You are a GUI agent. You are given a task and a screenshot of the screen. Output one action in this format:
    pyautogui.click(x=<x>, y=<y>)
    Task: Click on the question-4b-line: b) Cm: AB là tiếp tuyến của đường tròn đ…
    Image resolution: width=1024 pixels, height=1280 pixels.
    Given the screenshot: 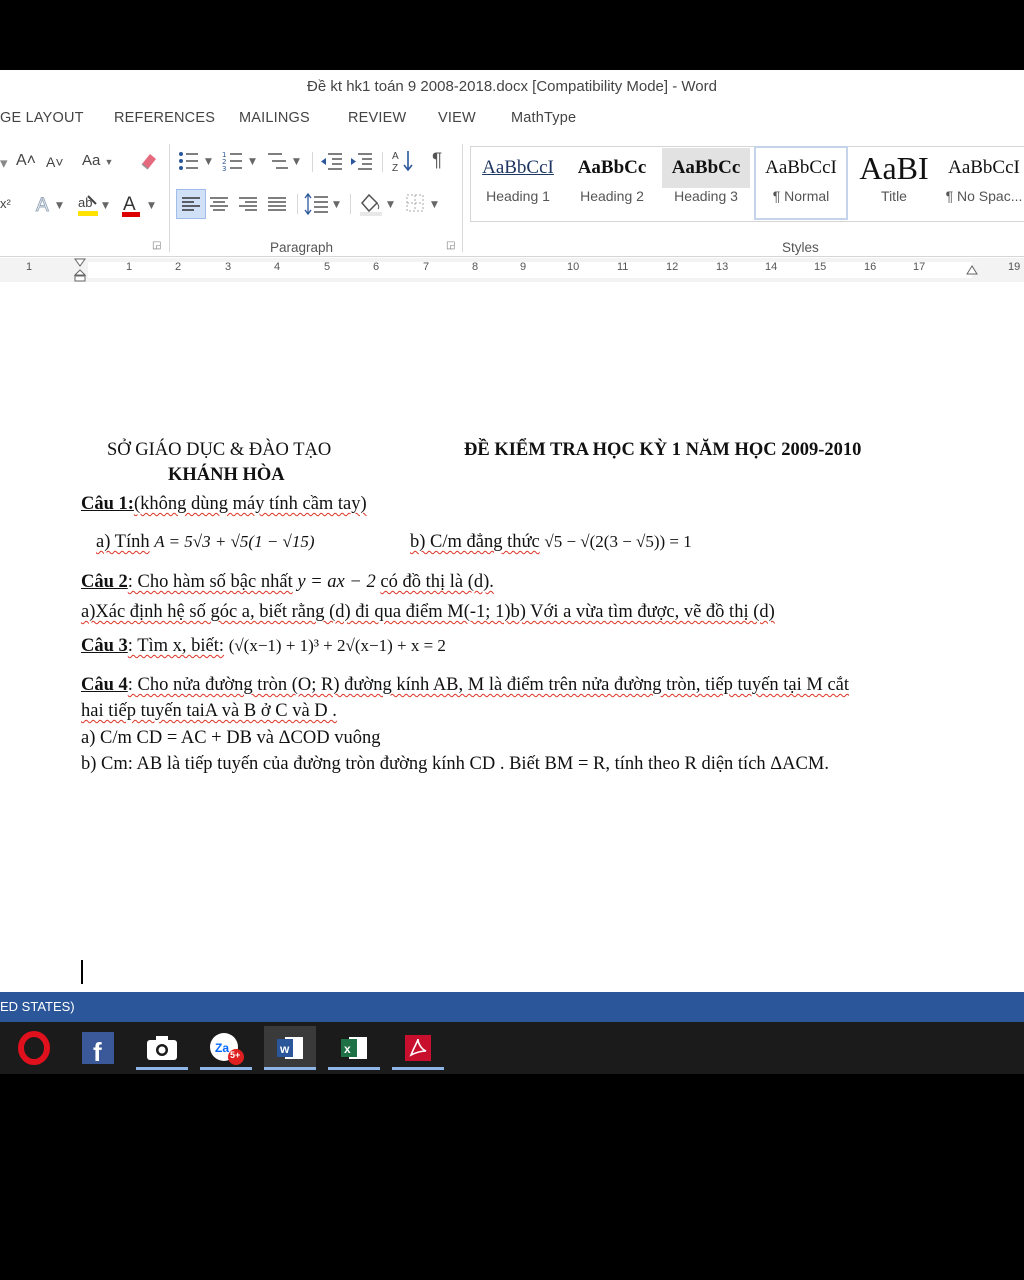 What is the action you would take?
    pyautogui.click(x=455, y=764)
    